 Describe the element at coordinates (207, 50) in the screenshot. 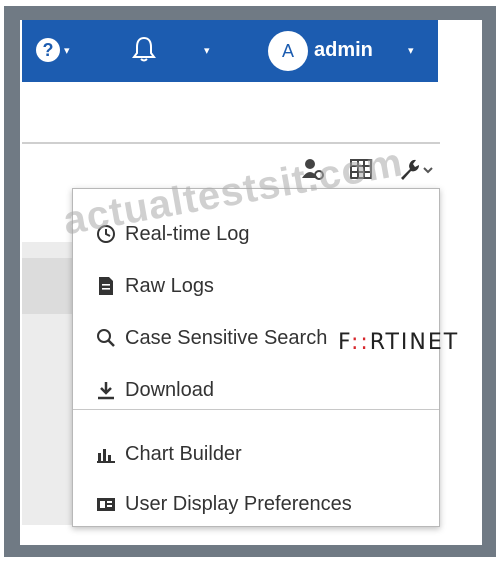

I see `notifications-caret-icon: ▾` at that location.